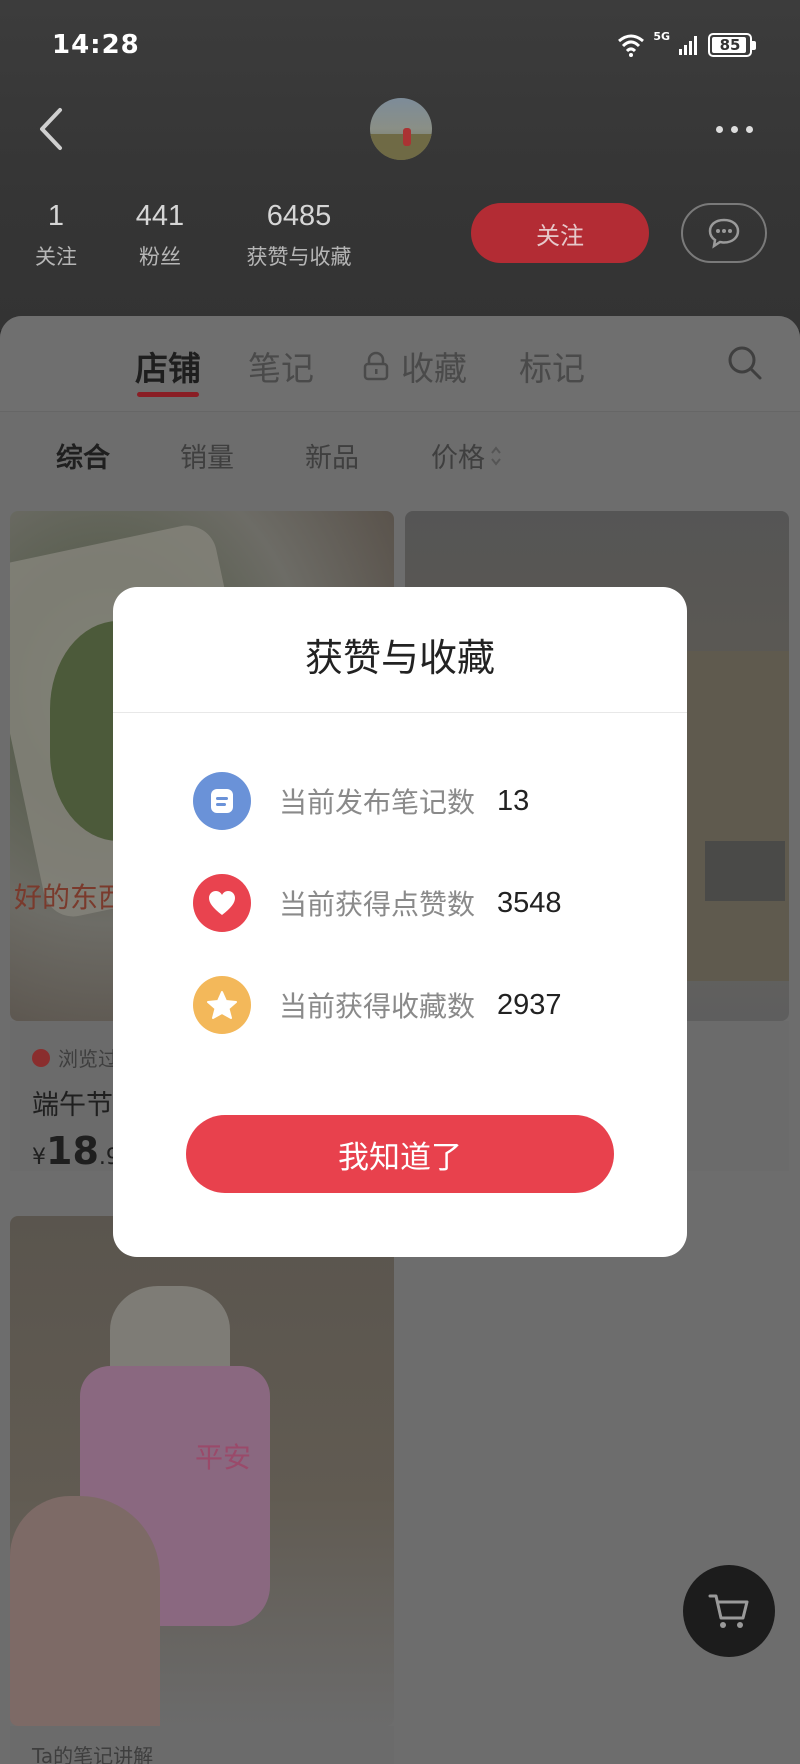 The image size is (800, 1764). I want to click on stat-value: 1, so click(56, 216).